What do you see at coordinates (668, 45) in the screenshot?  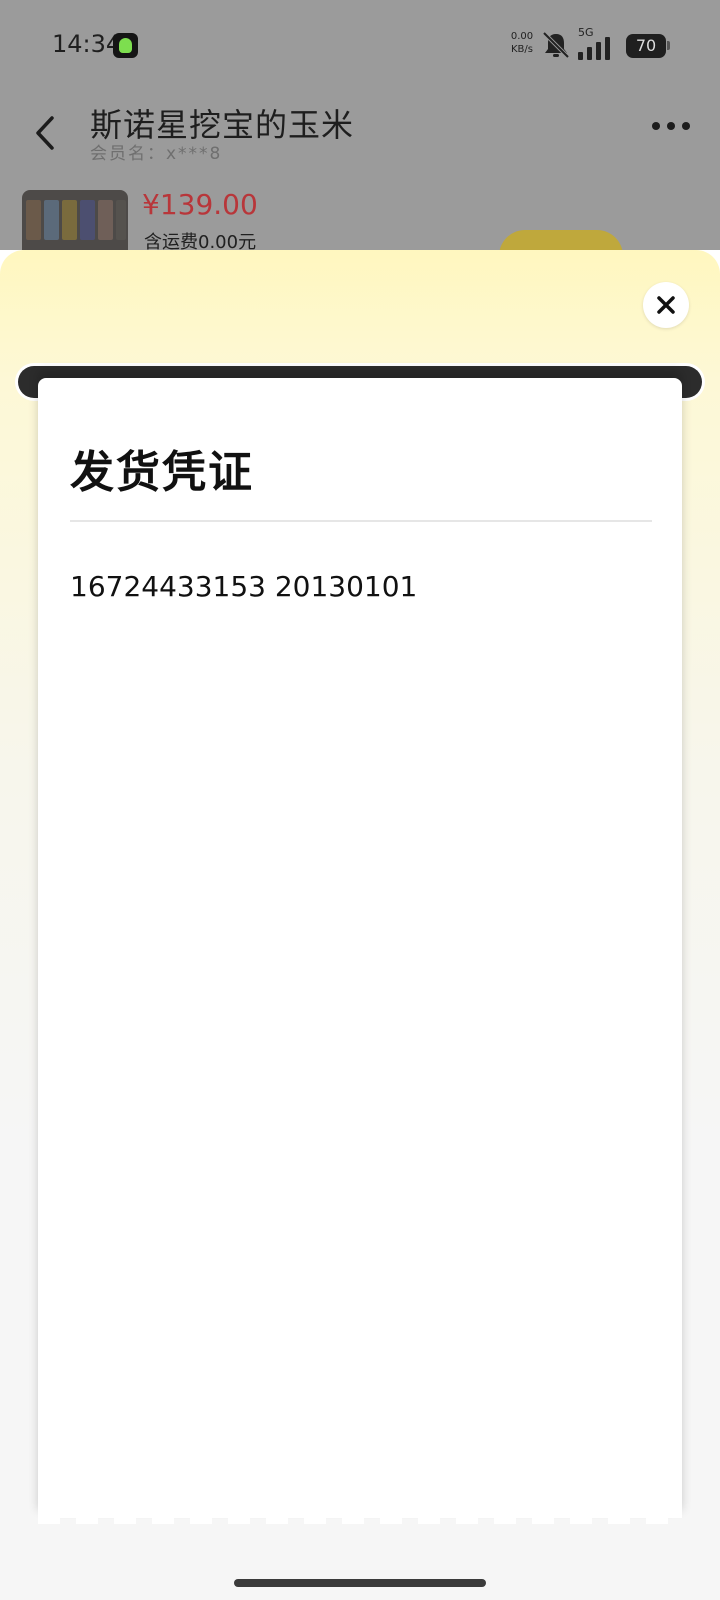 I see `battery-cap` at bounding box center [668, 45].